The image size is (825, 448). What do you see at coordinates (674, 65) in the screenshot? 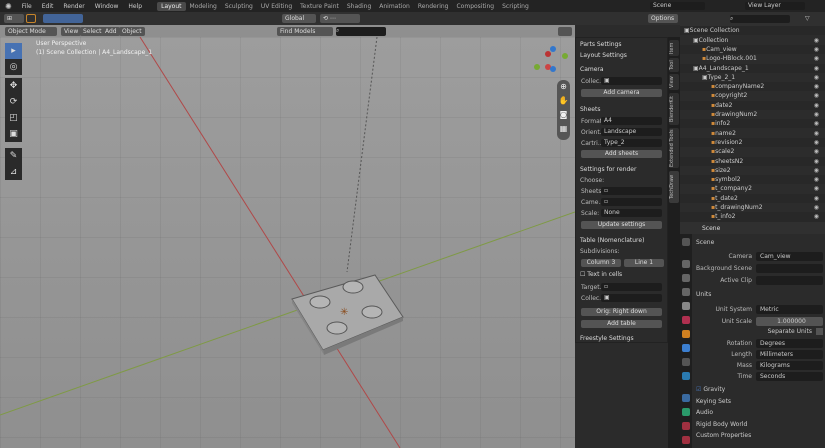
I see `tab-tool: Tool` at bounding box center [674, 65].